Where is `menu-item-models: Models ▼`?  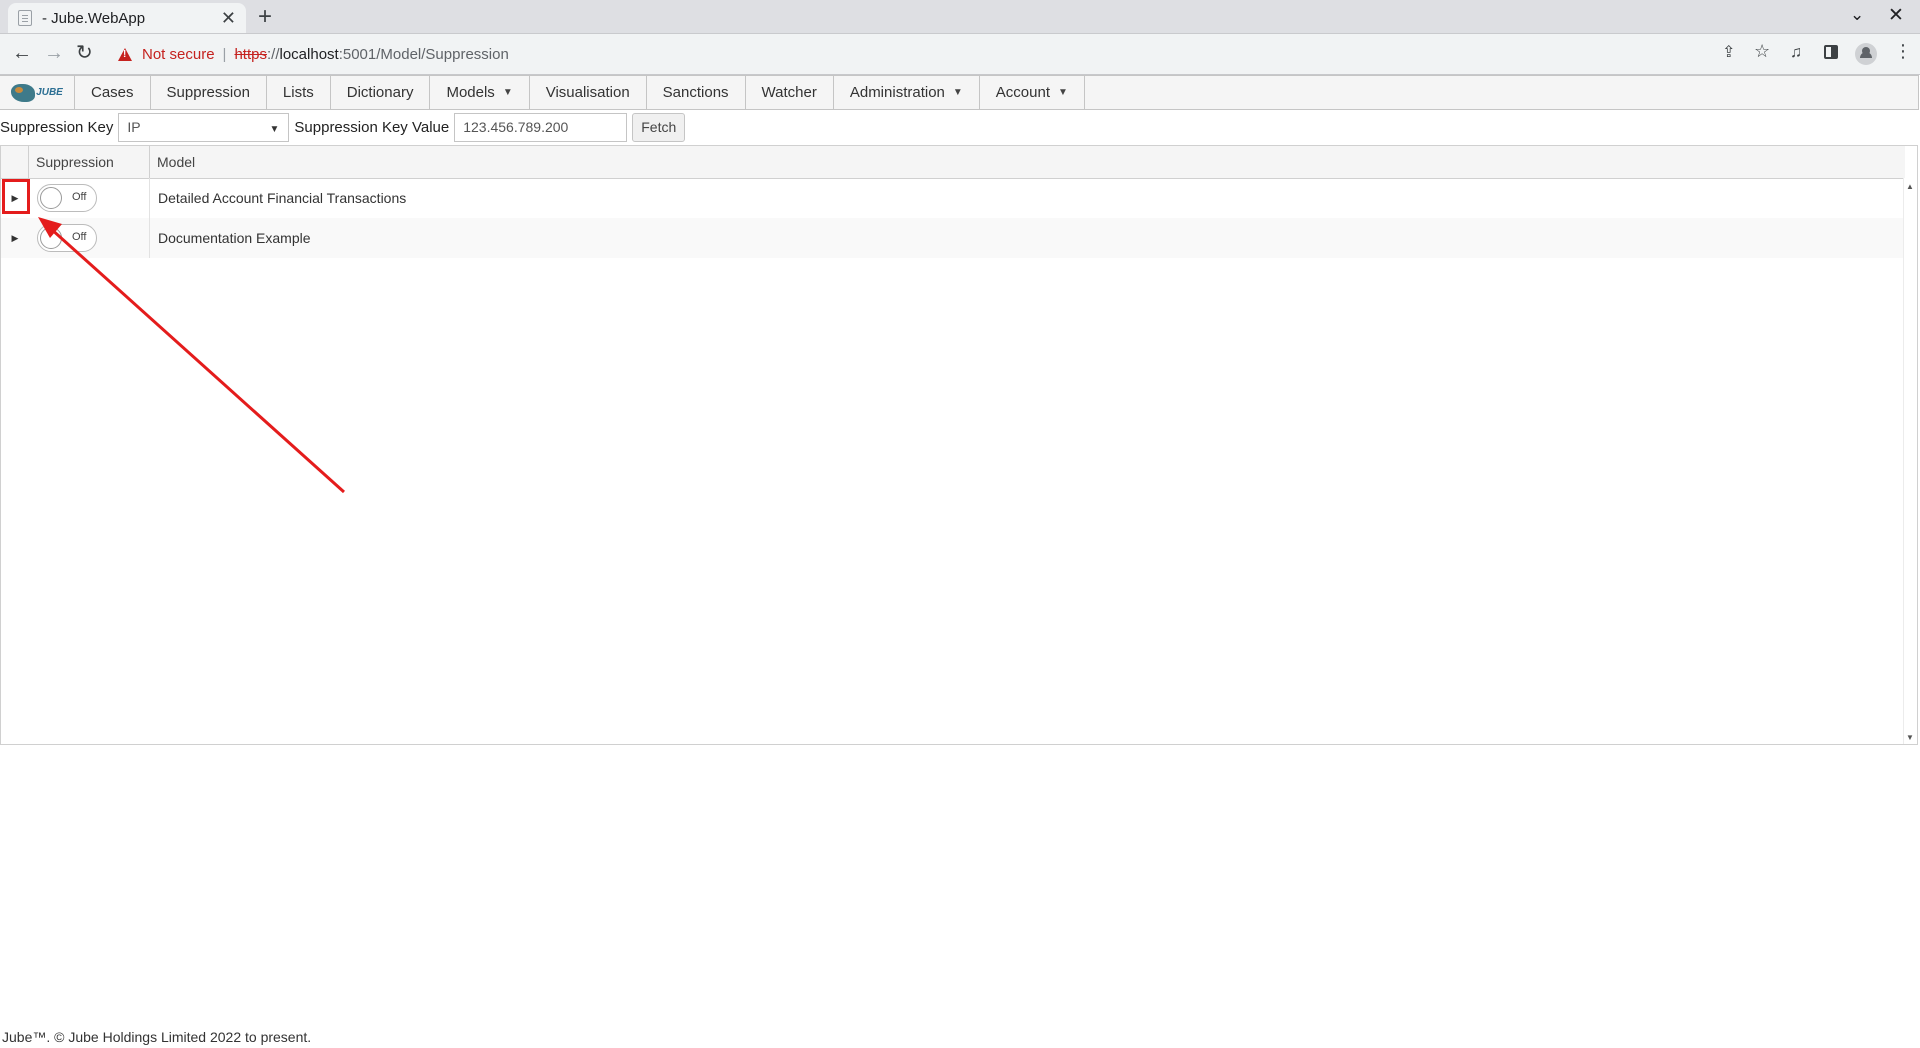
menu-item-models: Models ▼ is located at coordinates (480, 92).